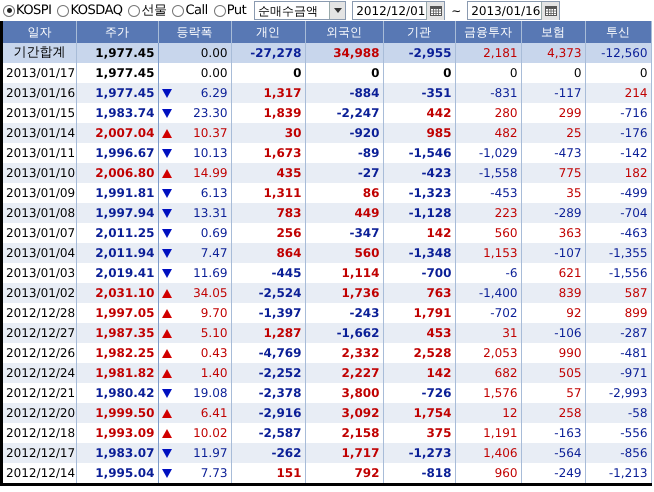 This screenshot has width=654, height=492. Describe the element at coordinates (210, 133) in the screenshot. I see `change-cell-text: 10.37` at that location.